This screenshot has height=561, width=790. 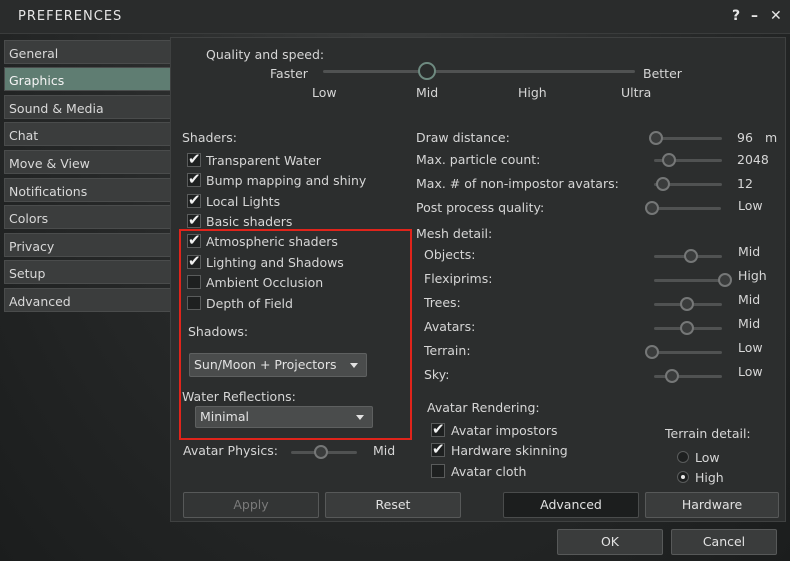 What do you see at coordinates (683, 457) in the screenshot?
I see `terrain-detail-low-radio` at bounding box center [683, 457].